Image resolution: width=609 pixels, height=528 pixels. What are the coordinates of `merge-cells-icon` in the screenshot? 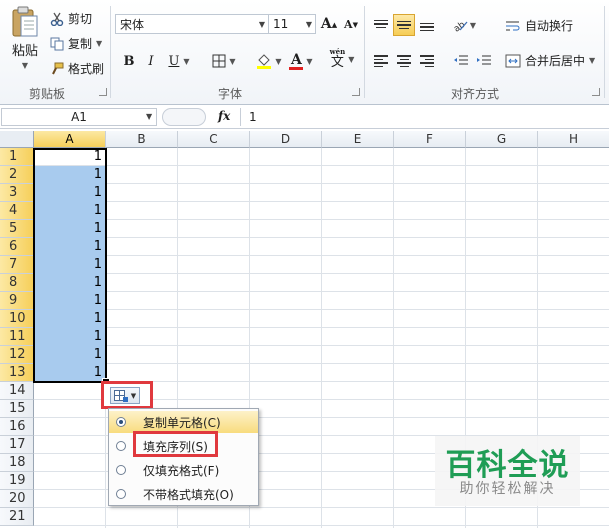 It's located at (513, 61).